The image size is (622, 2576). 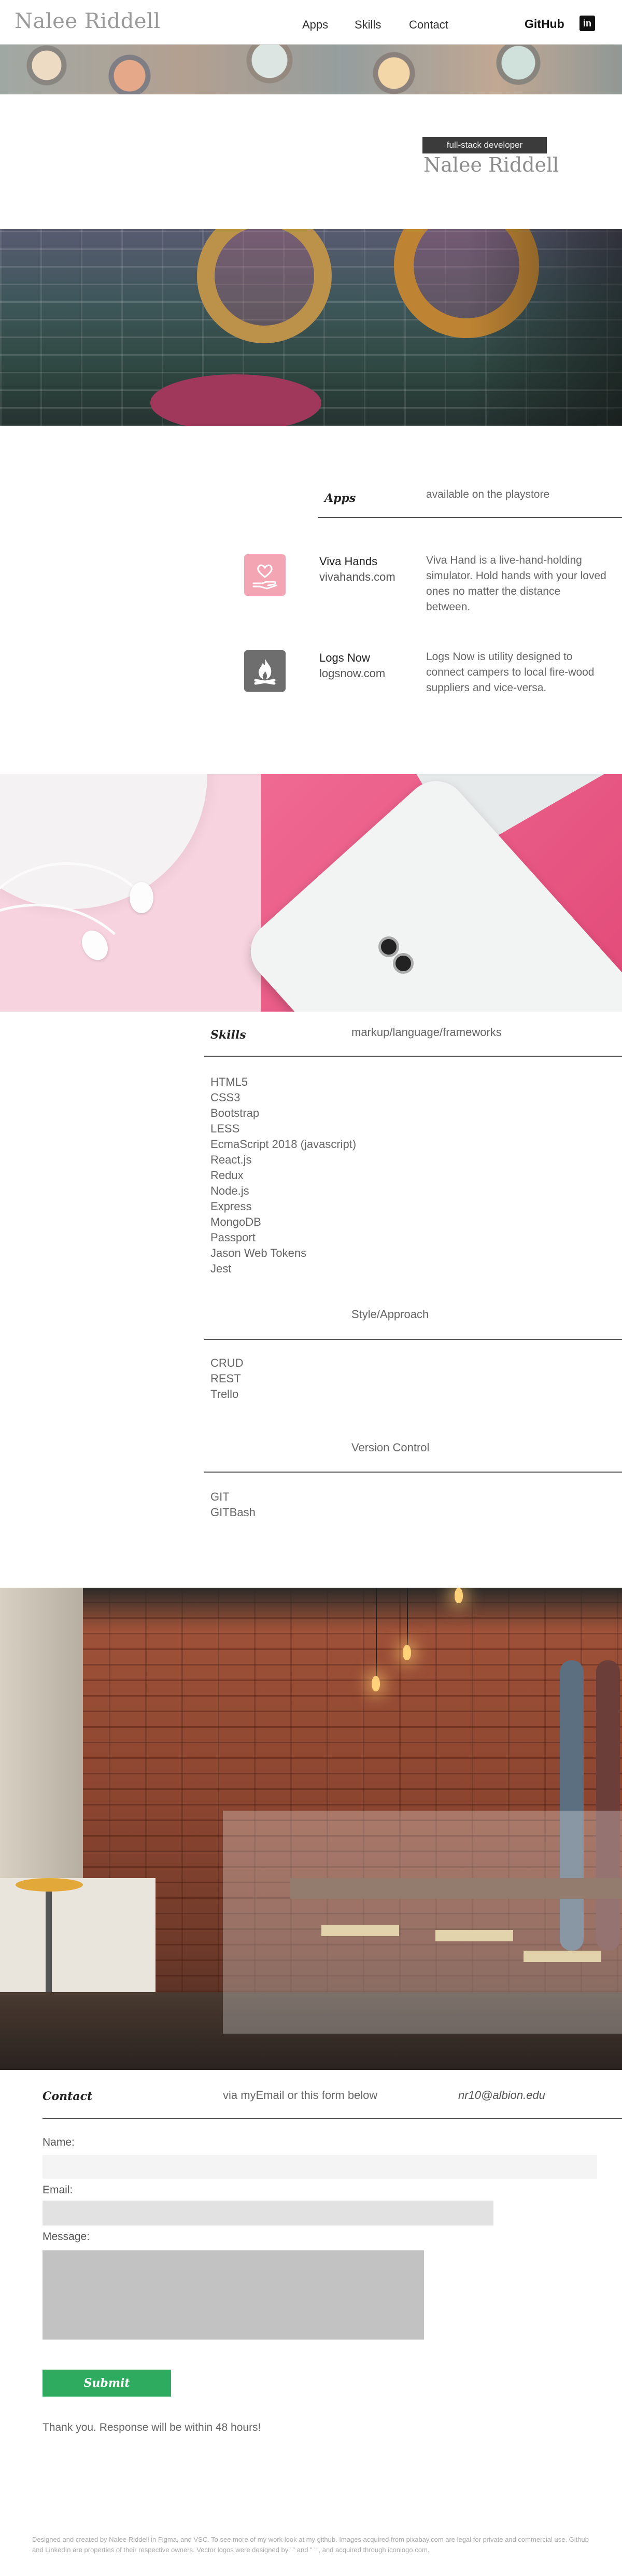 I want to click on contact-divider, so click(x=332, y=2118).